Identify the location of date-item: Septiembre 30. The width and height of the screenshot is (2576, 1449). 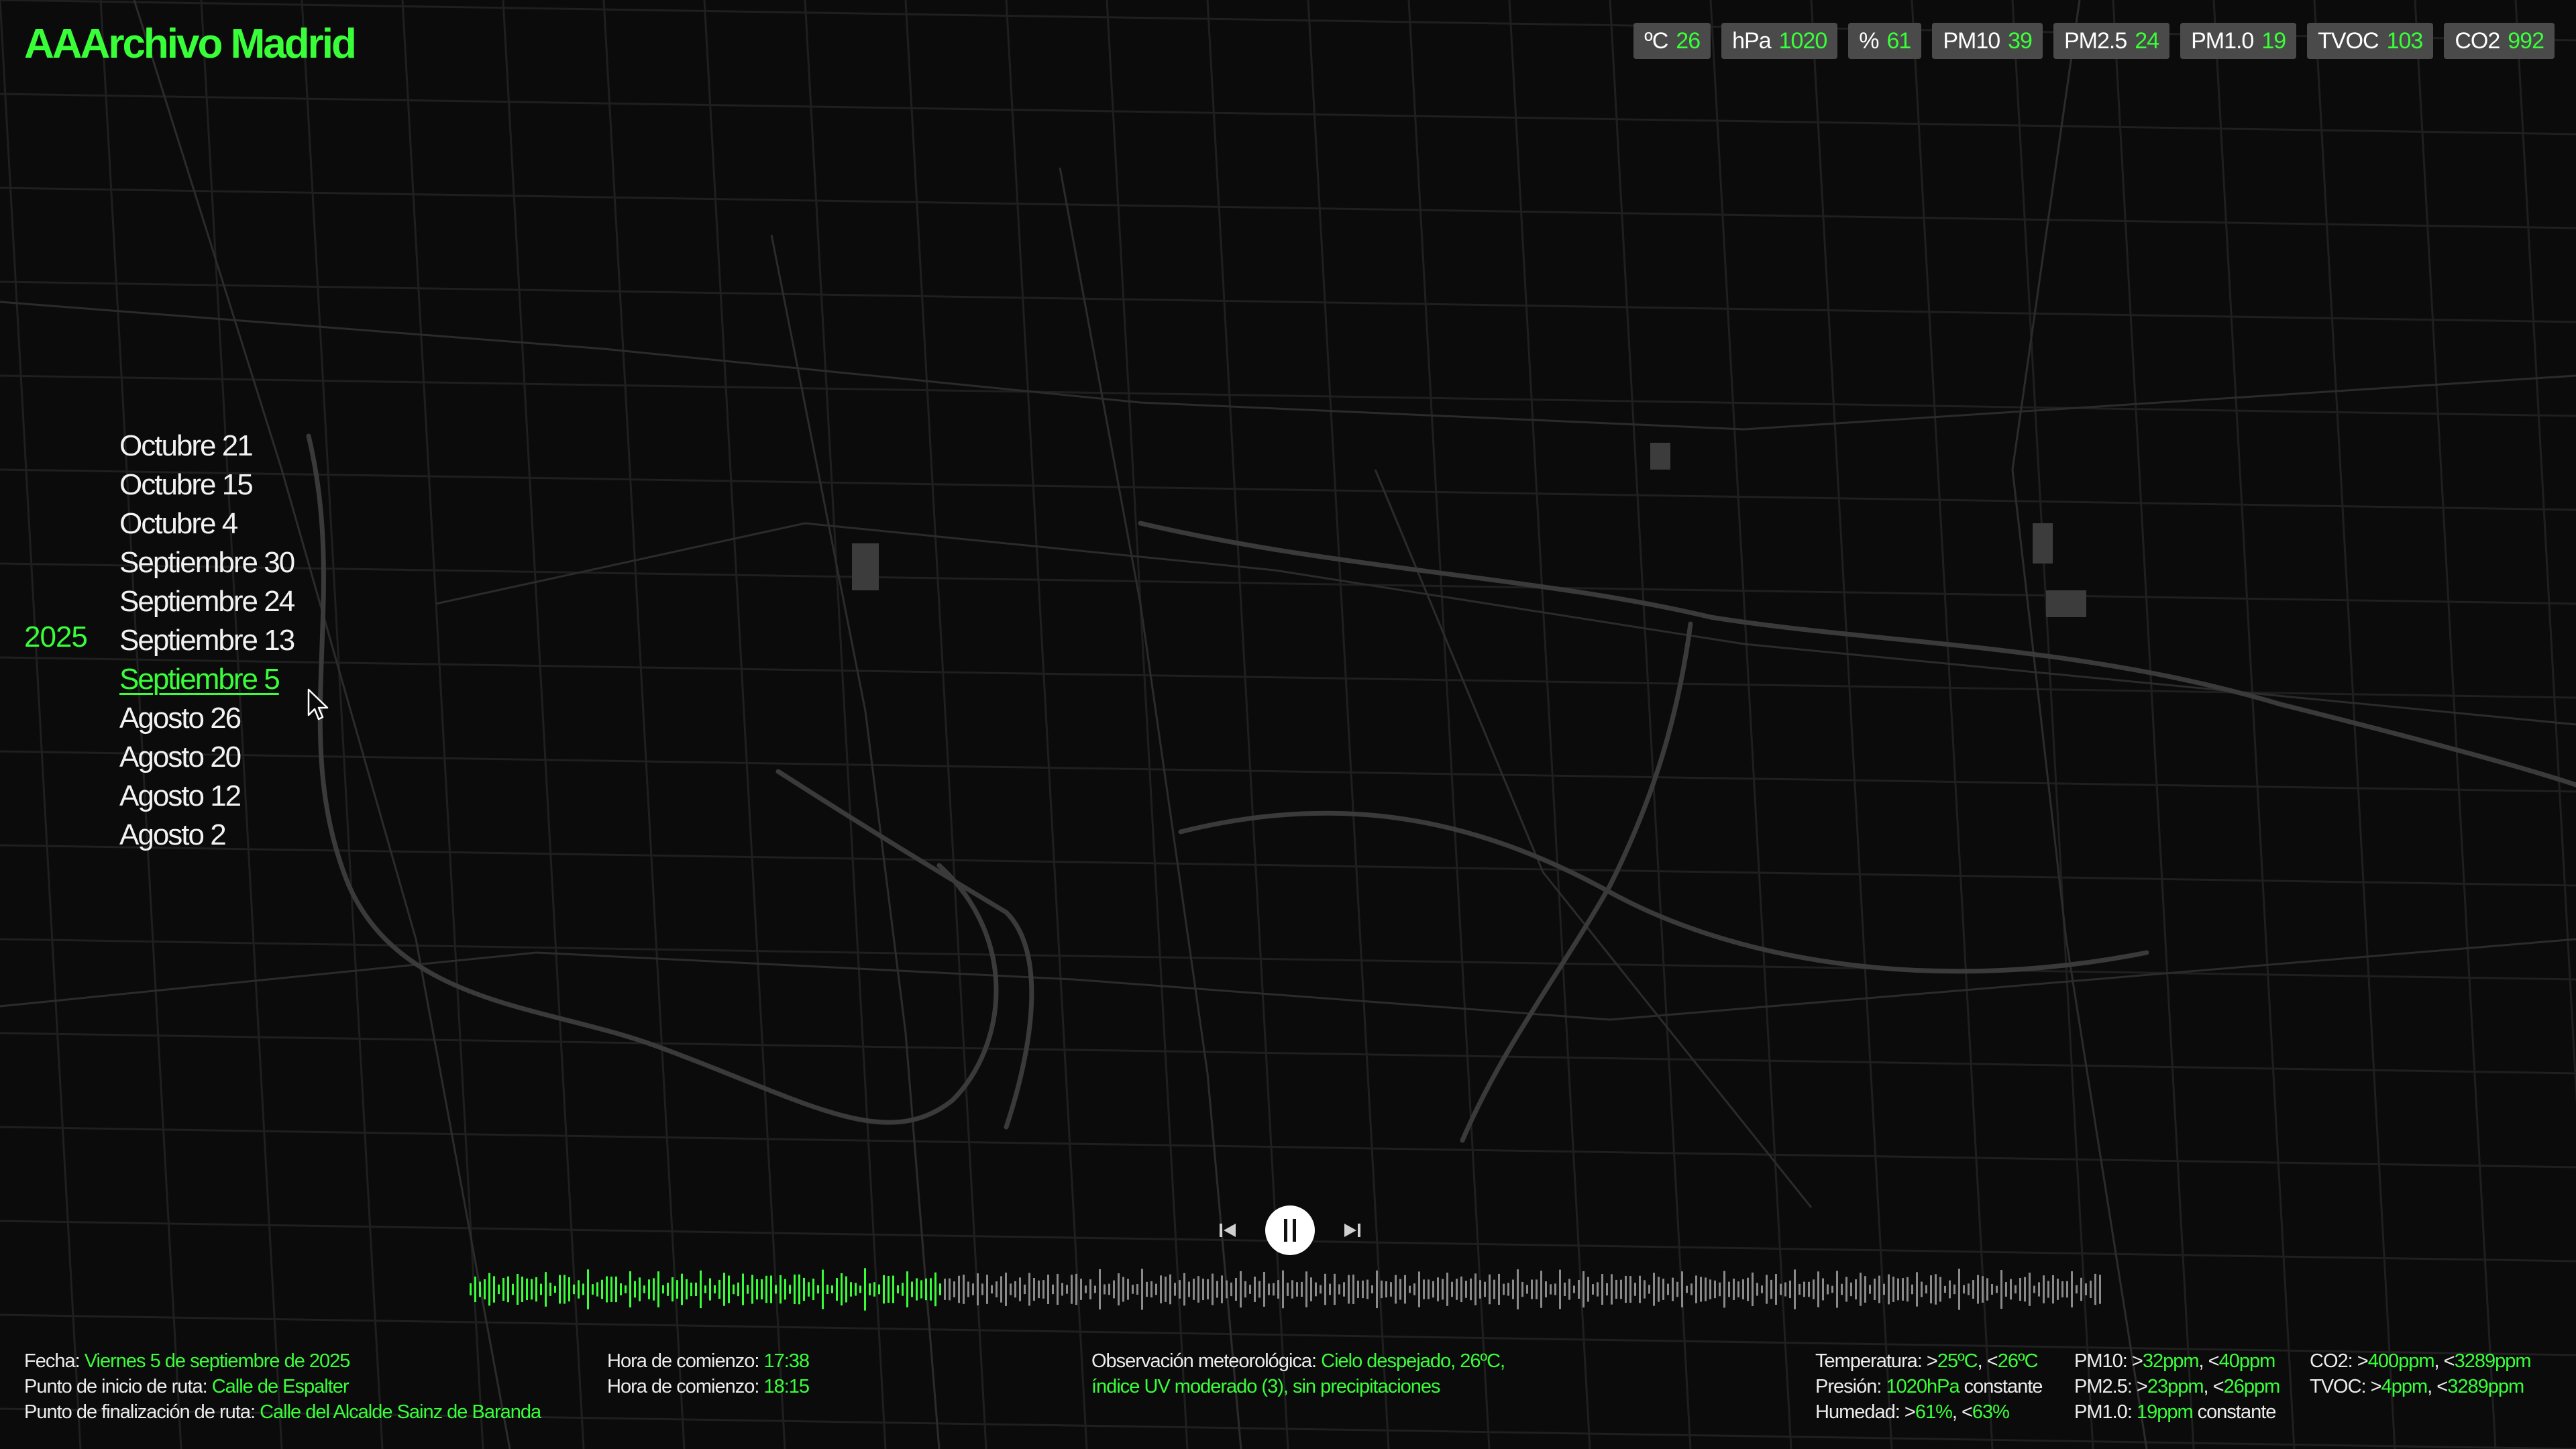
(207, 562).